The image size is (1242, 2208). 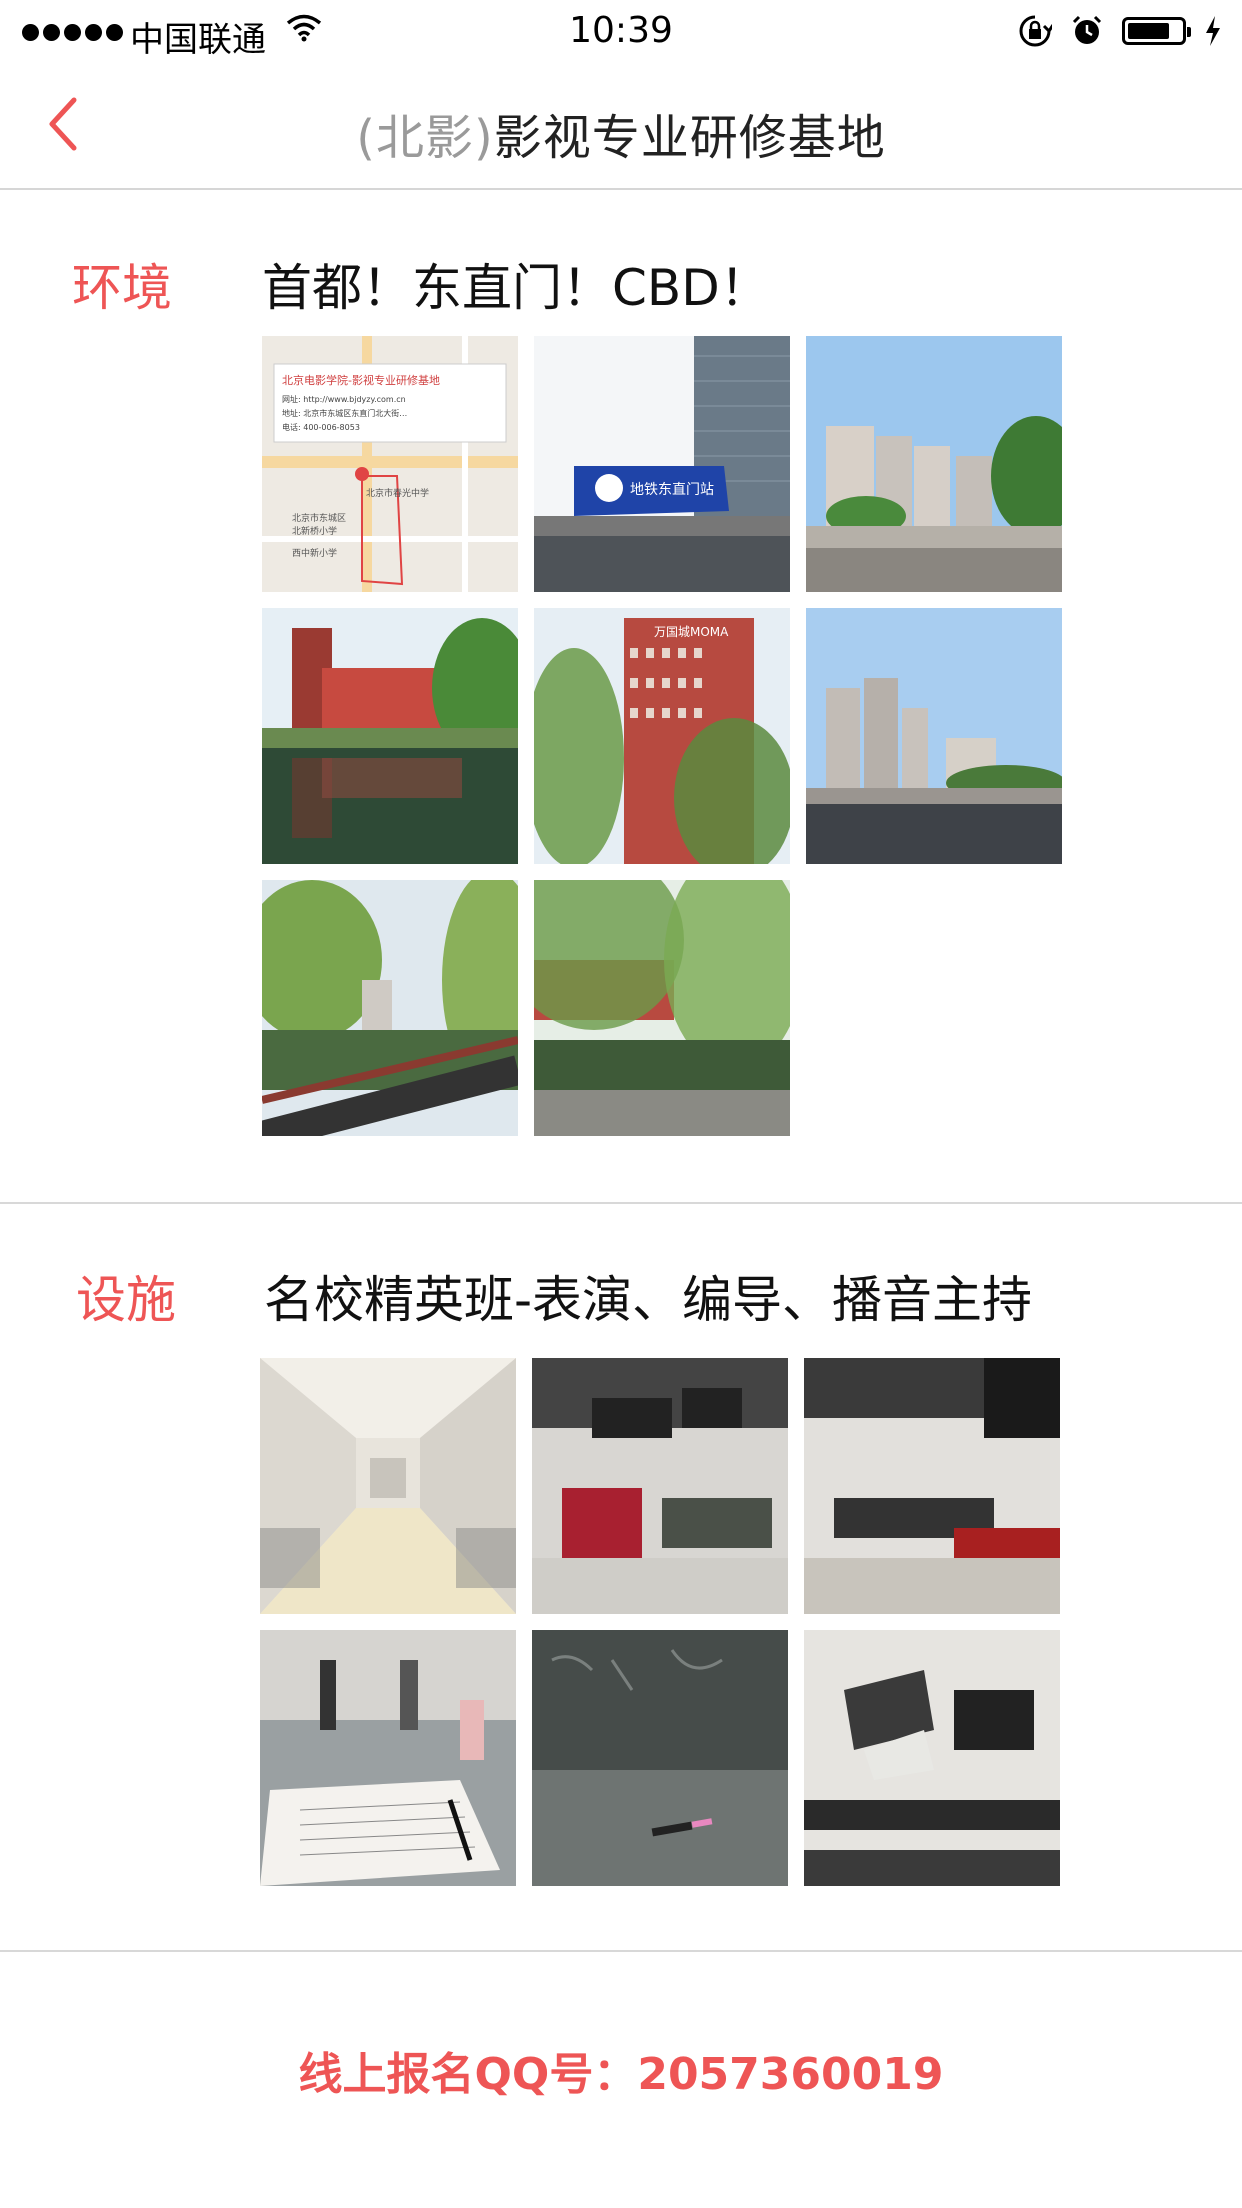 I want to click on studio-curtain-photo, so click(x=660, y=1486).